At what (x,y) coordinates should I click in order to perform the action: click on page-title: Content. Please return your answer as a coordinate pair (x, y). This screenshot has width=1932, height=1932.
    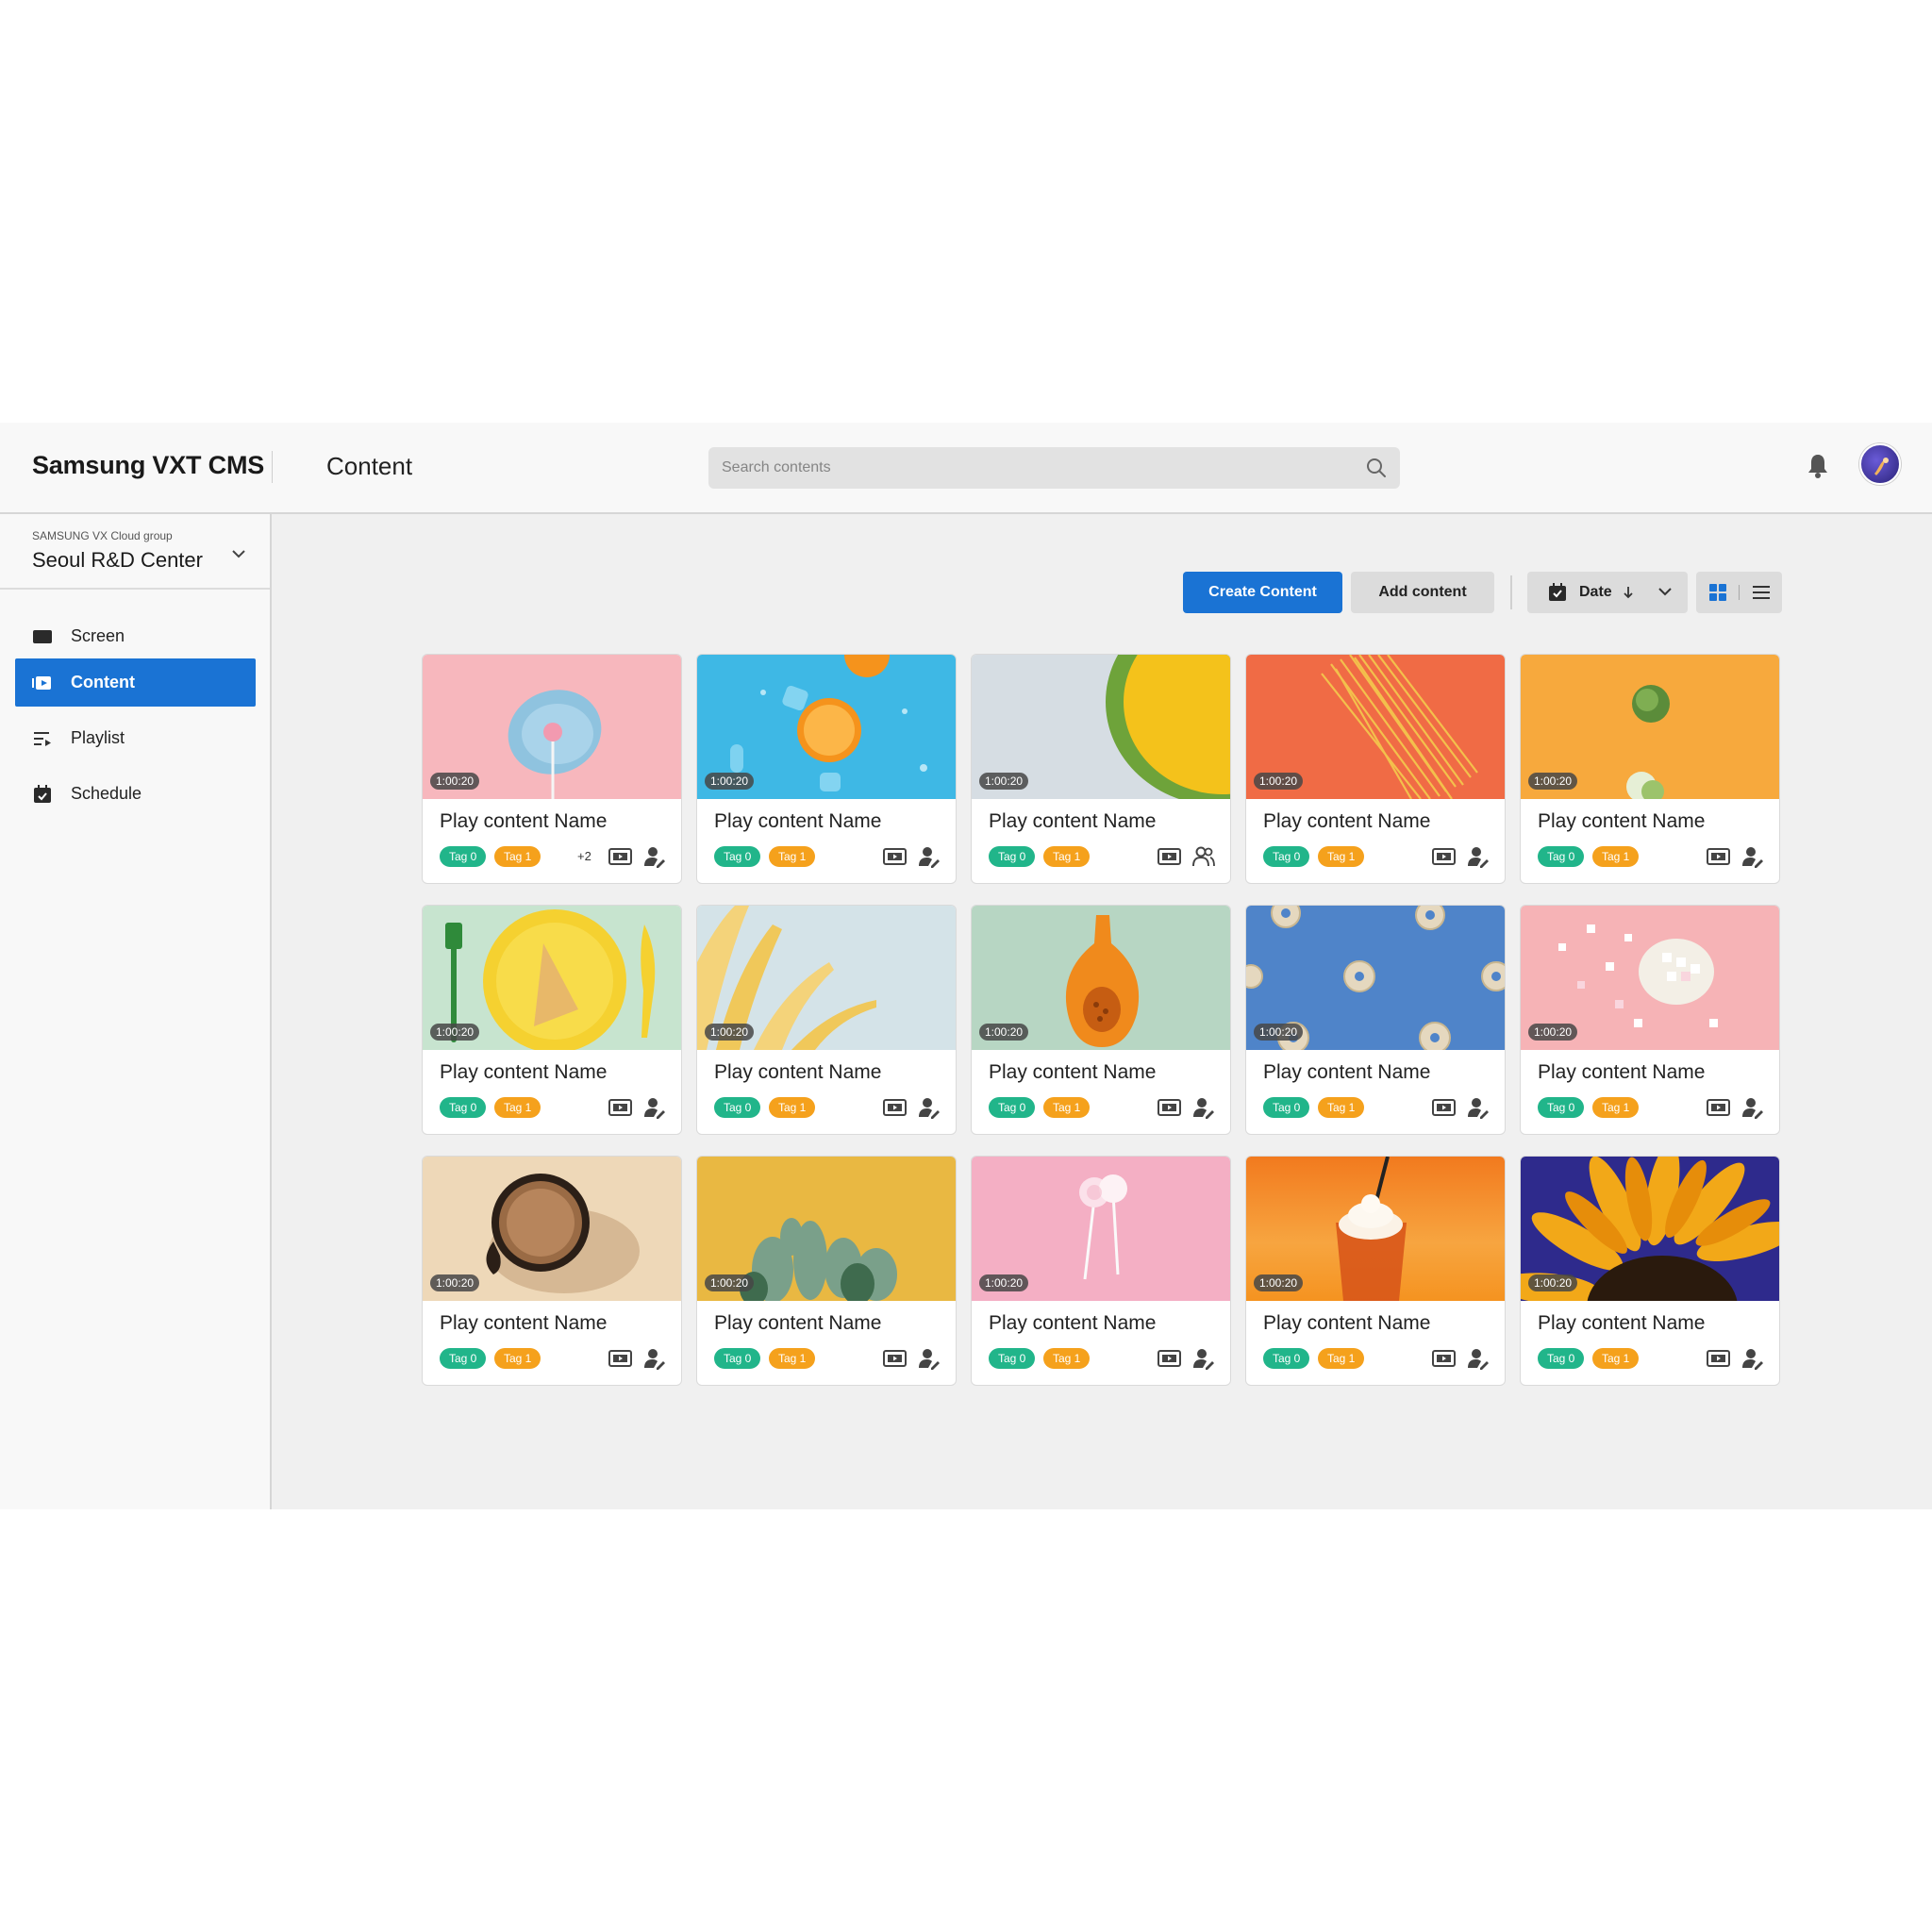
    Looking at the image, I should click on (369, 466).